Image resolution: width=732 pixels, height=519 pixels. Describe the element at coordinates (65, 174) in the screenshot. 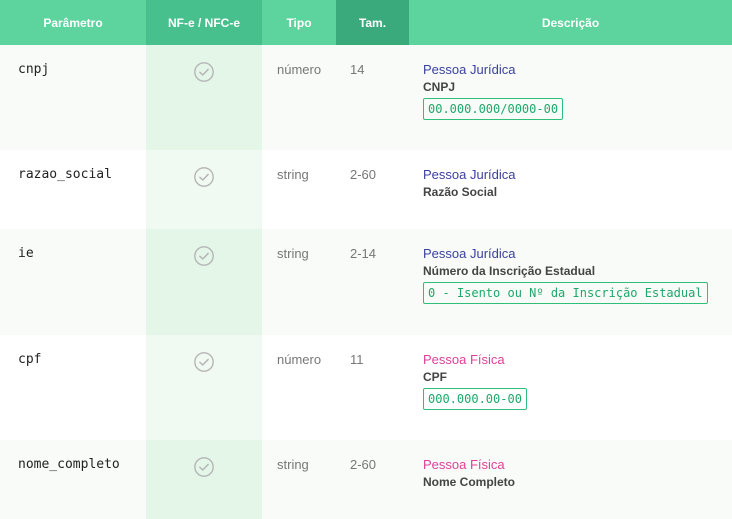

I see `param-name: razao_social` at that location.